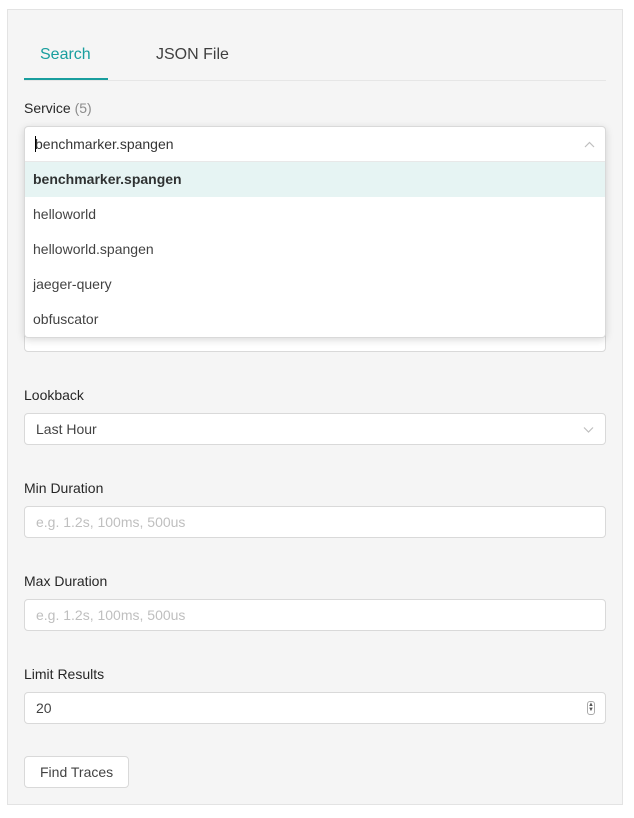 The height and width of the screenshot is (818, 634). What do you see at coordinates (315, 429) in the screenshot?
I see `lookback-select: Last Hour` at bounding box center [315, 429].